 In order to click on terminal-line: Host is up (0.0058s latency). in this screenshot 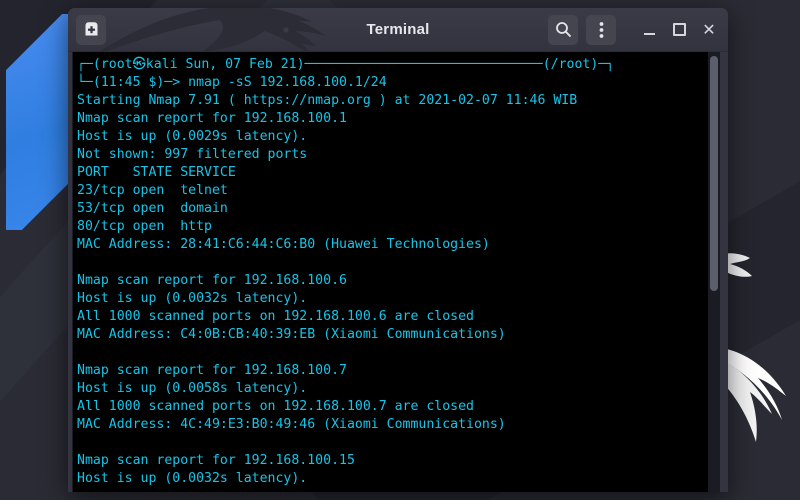, I will do `click(192, 388)`.